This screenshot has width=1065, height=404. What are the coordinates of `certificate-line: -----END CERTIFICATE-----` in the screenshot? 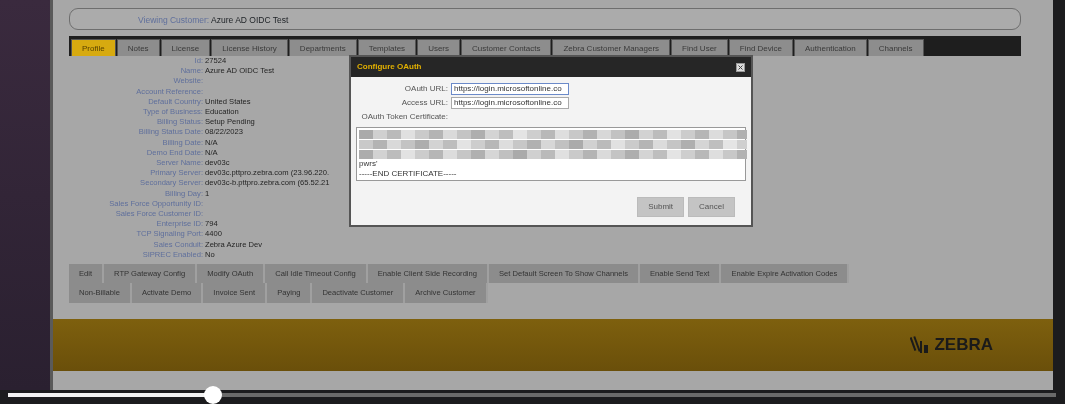 It's located at (408, 174).